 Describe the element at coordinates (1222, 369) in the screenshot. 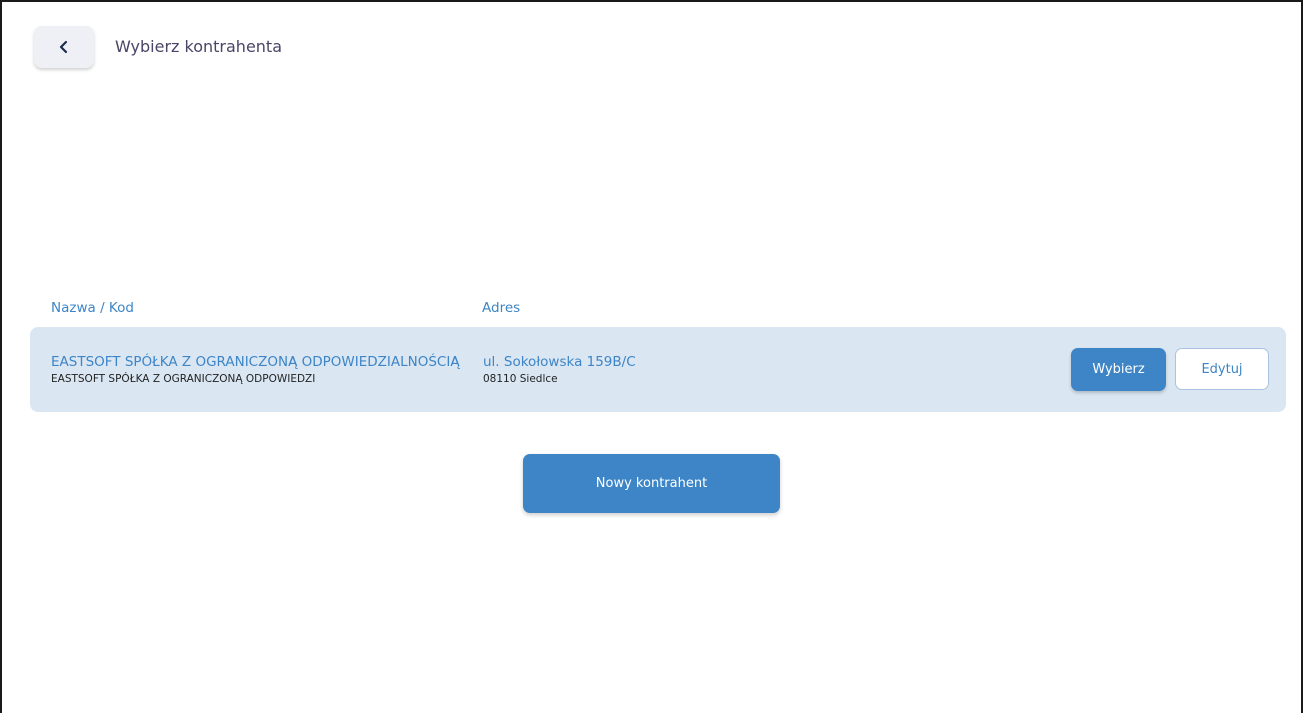

I see `edit-button: Edytuj` at that location.